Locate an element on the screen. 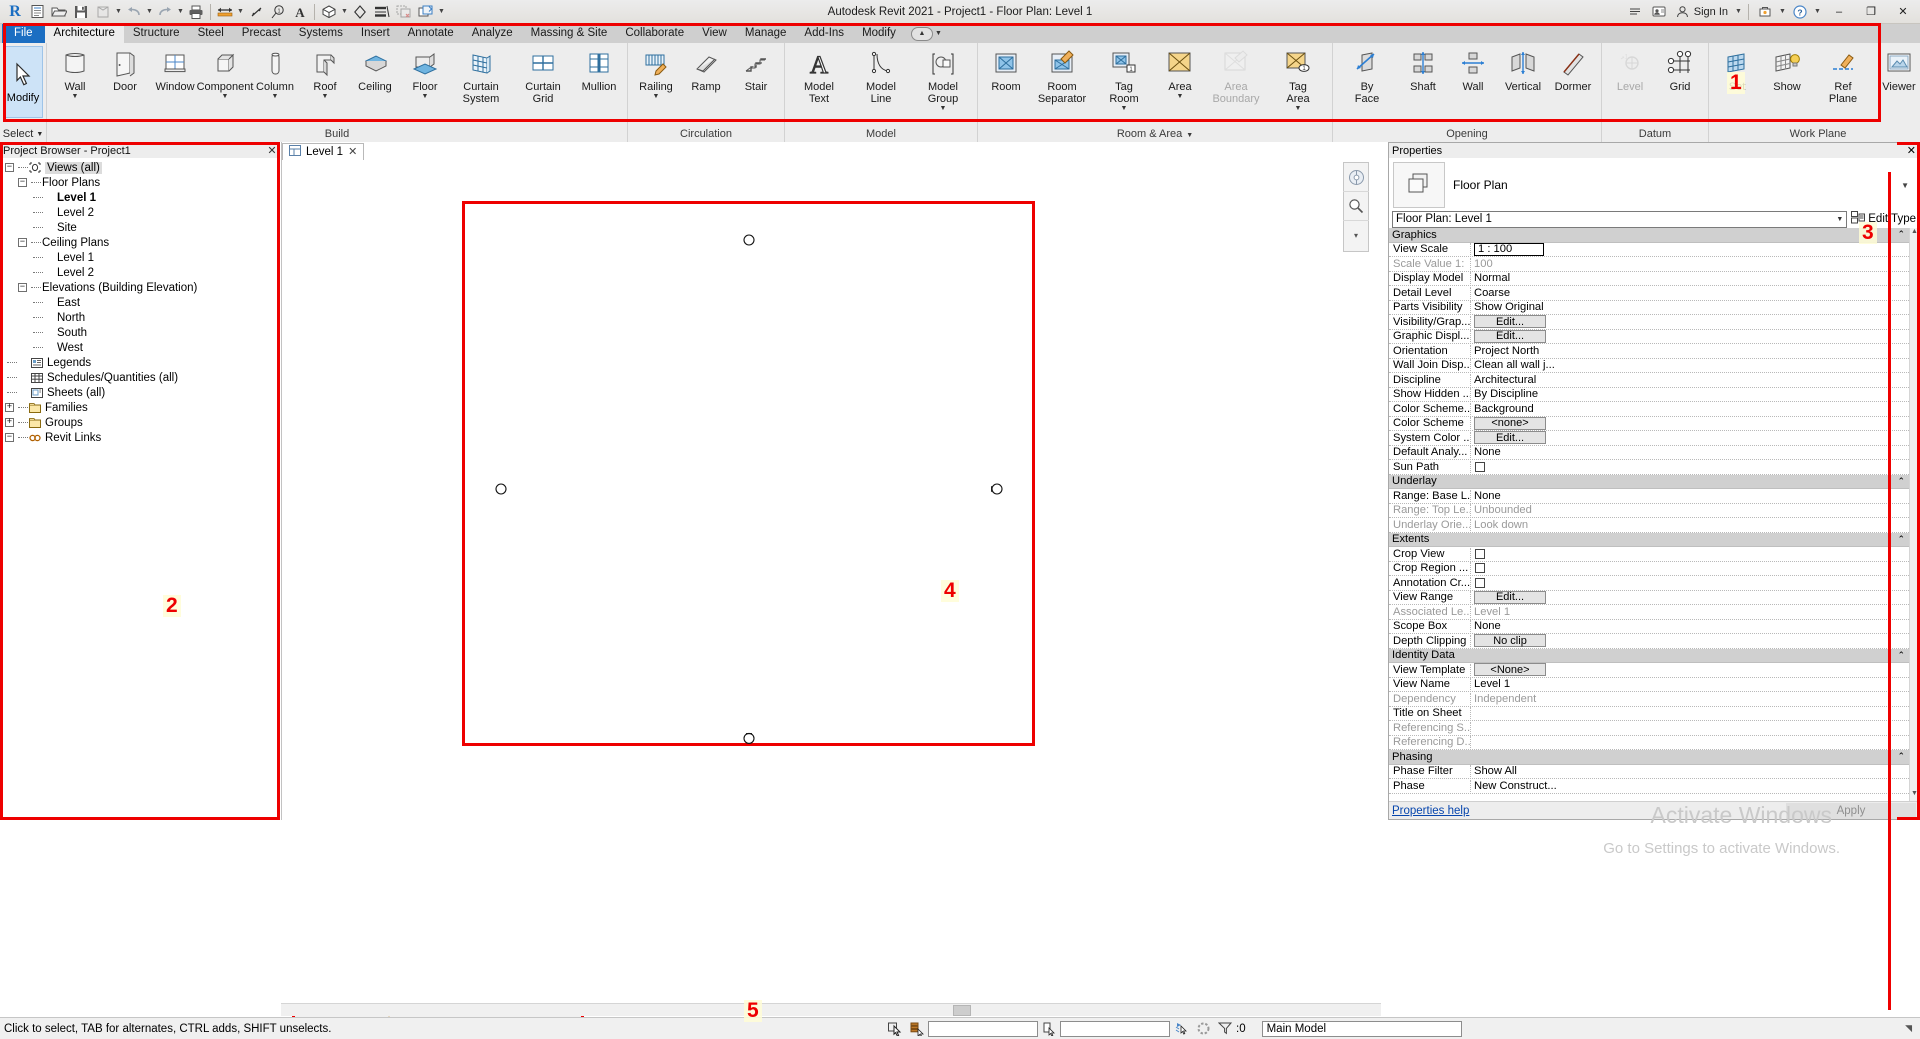  ribbon-button-tag-room: 1 Tag Room ▼ is located at coordinates (1124, 81).